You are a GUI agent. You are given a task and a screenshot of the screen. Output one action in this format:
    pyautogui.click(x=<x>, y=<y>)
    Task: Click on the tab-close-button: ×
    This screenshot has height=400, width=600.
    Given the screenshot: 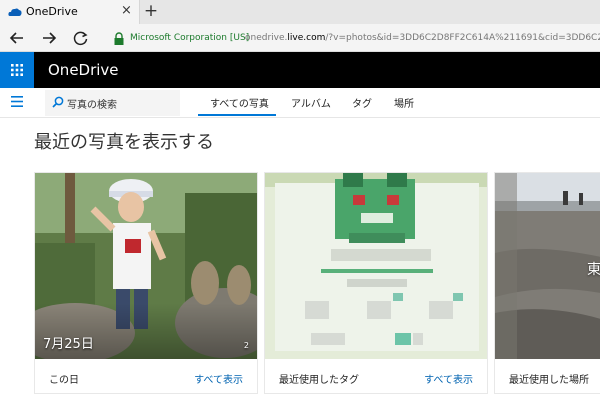 What is the action you would take?
    pyautogui.click(x=126, y=11)
    